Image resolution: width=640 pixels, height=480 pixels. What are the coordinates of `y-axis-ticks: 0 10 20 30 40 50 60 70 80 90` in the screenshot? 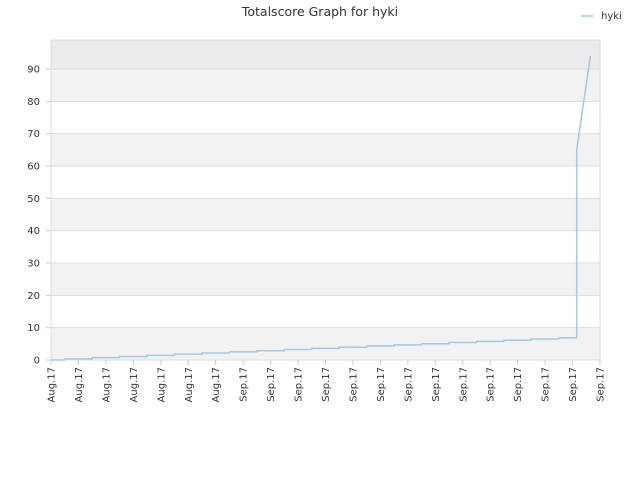 It's located at (39, 216).